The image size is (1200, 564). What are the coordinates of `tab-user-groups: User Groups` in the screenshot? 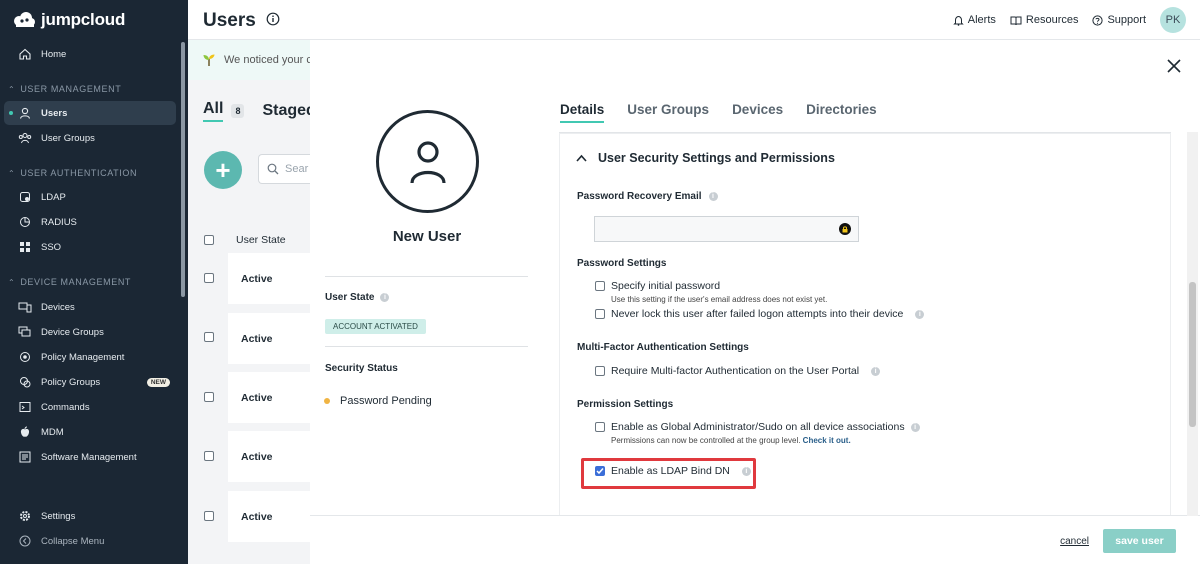 It's located at (668, 112).